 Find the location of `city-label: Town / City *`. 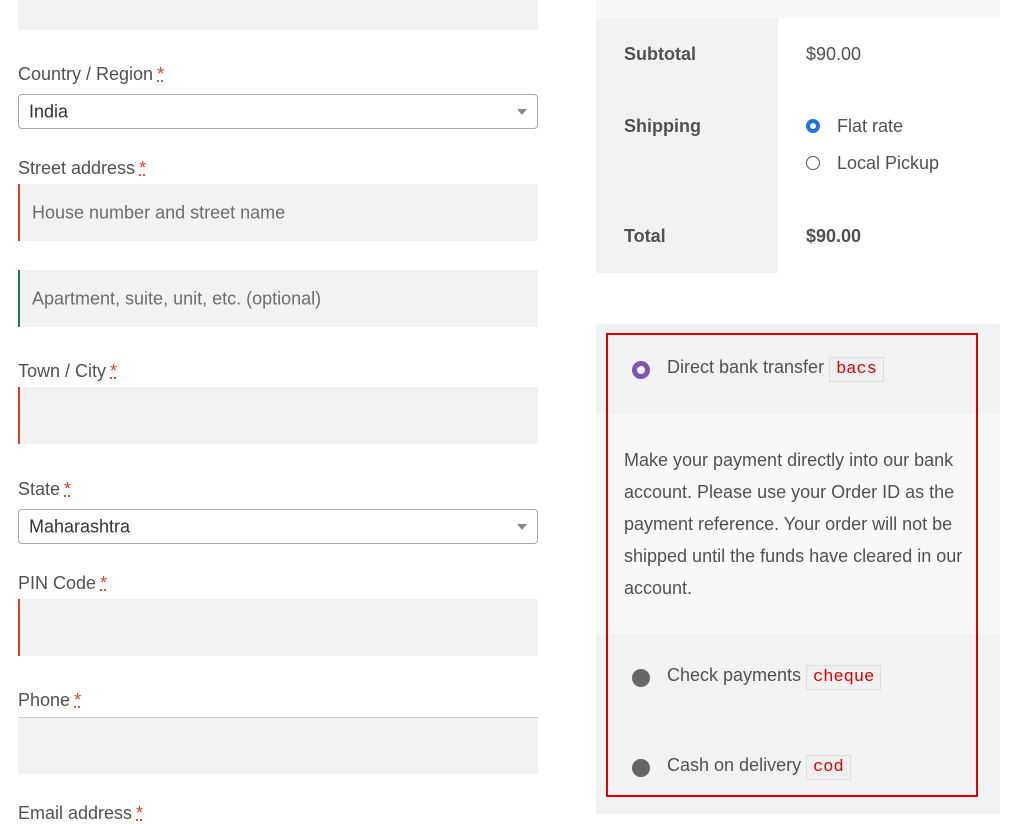

city-label: Town / City * is located at coordinates (67, 371).